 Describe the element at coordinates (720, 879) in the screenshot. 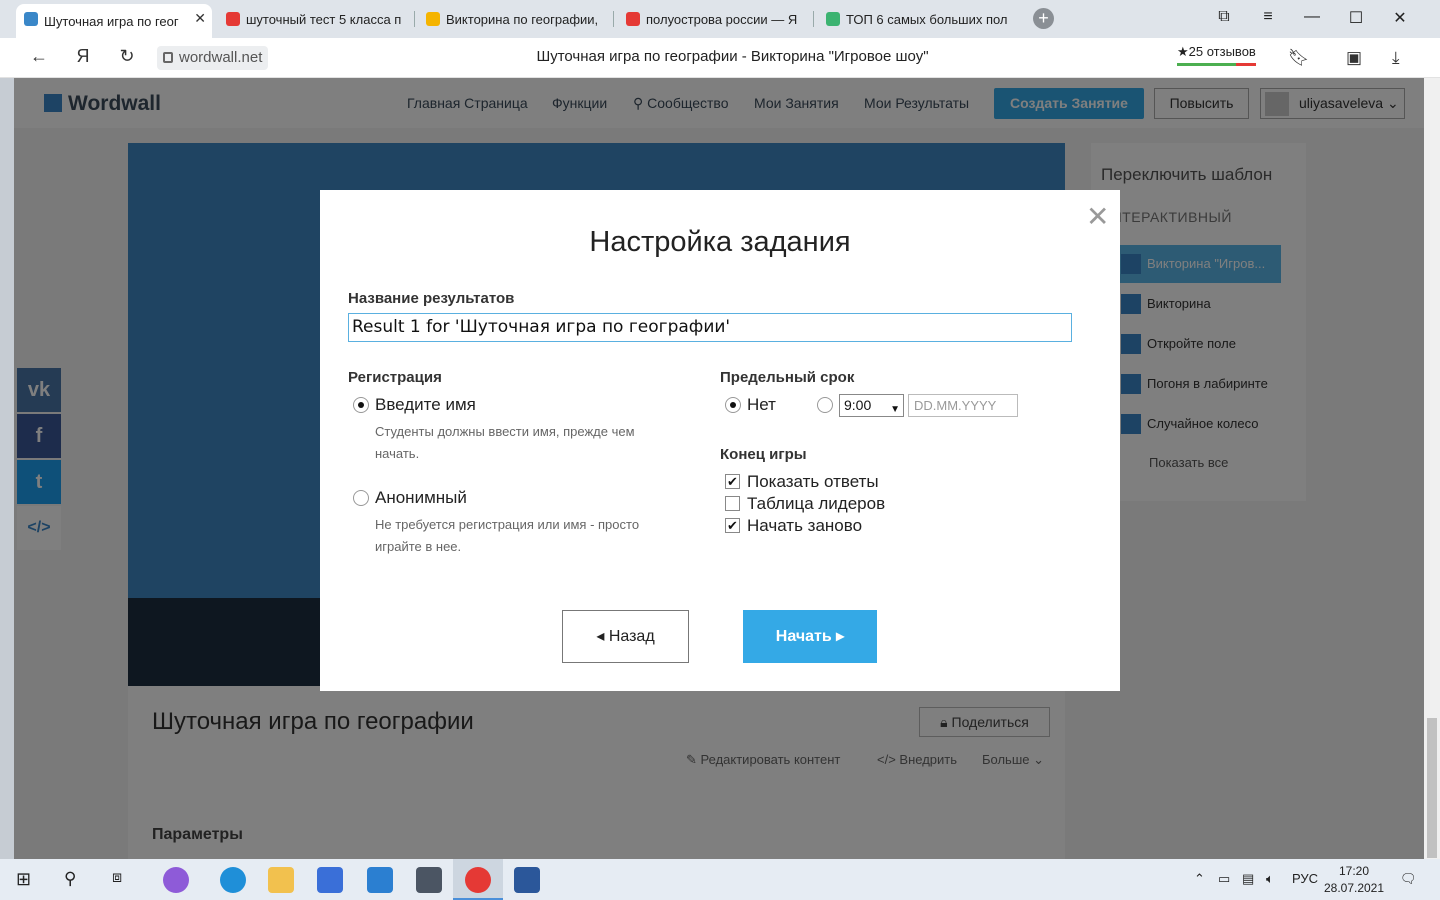

I see `windows-taskbar: ⊞ ⚲ ⧈ ⌃ ▭ ▤ 🔈︎ РУС 17:20 28.07.2021 🗨︎` at that location.